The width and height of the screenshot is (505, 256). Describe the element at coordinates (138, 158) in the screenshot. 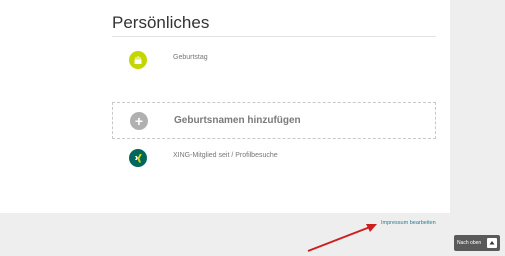

I see `xing-logo-icon` at that location.